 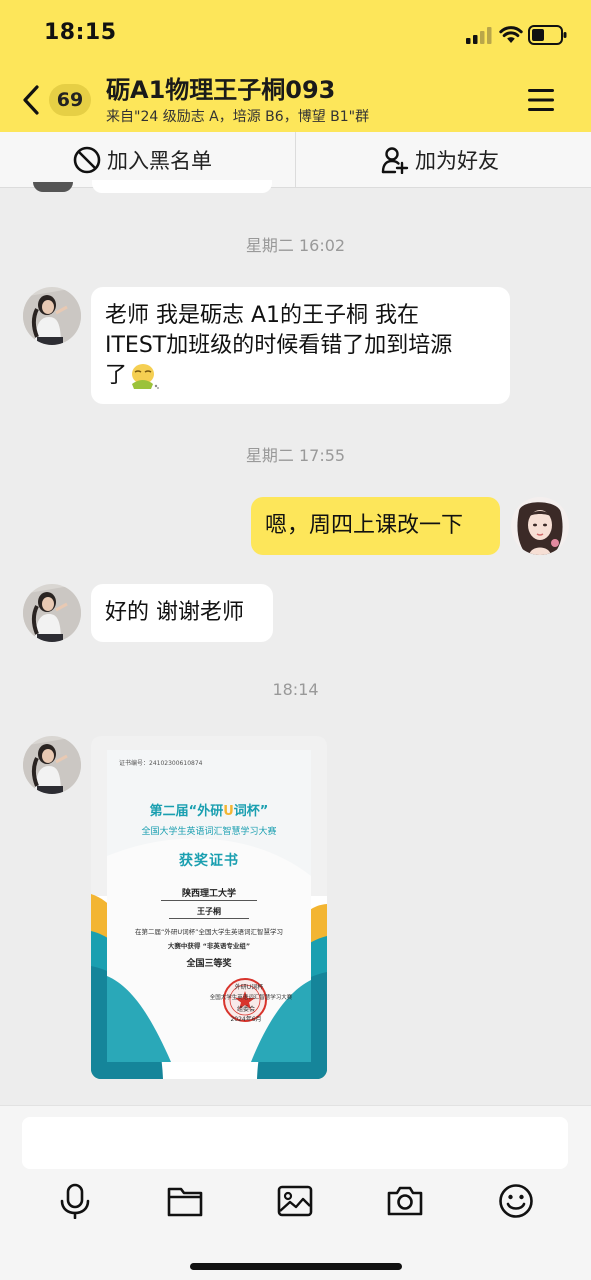 I want to click on input-area, so click(x=295, y=1192).